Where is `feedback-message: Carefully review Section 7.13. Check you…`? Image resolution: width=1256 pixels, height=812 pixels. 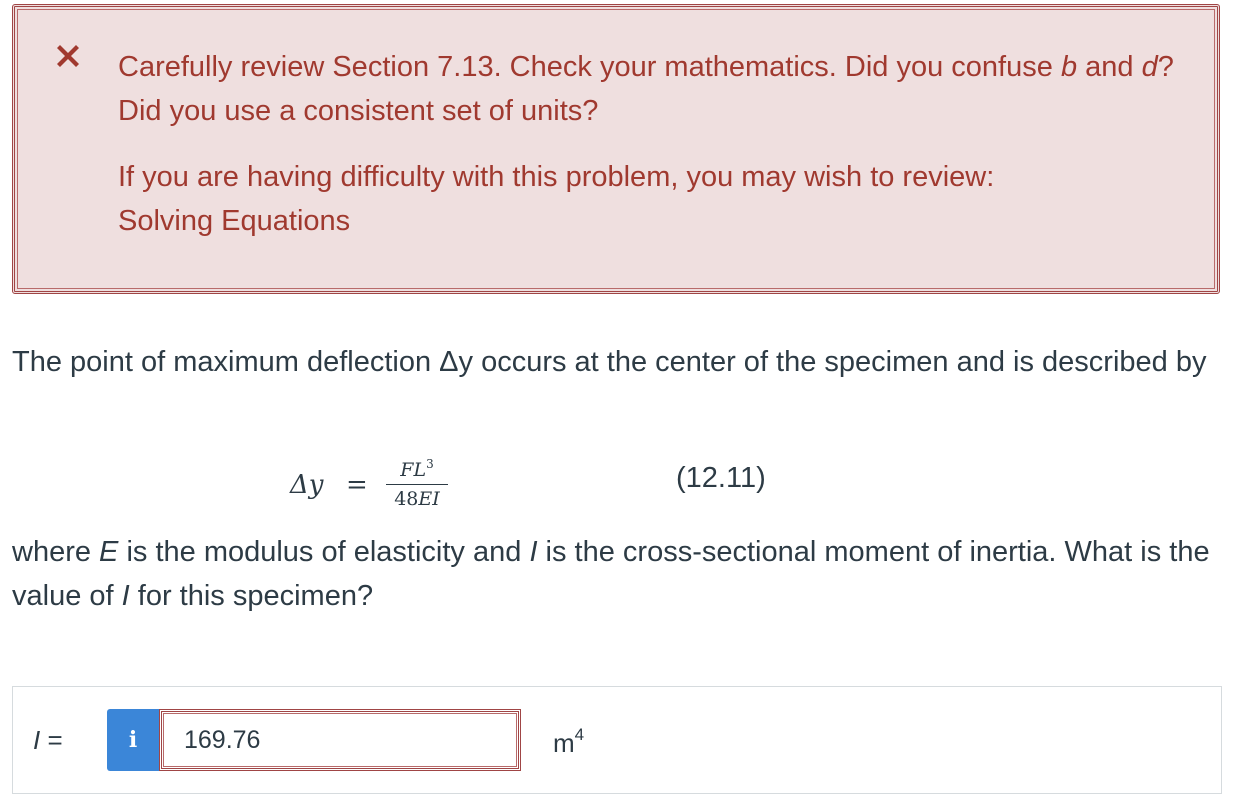 feedback-message: Carefully review Section 7.13. Check you… is located at coordinates (646, 89).